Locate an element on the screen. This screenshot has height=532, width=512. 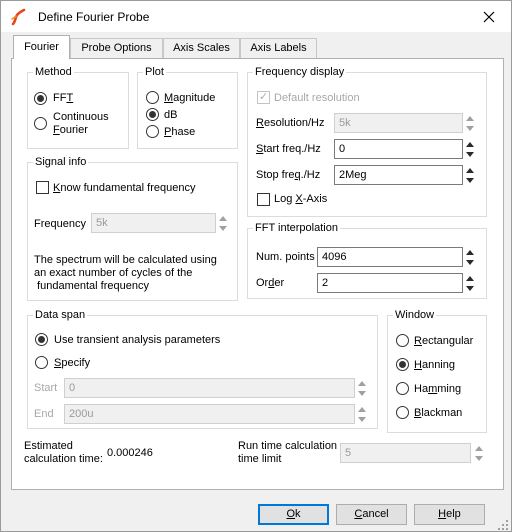
stop-freq-spinner is located at coordinates (470, 175).